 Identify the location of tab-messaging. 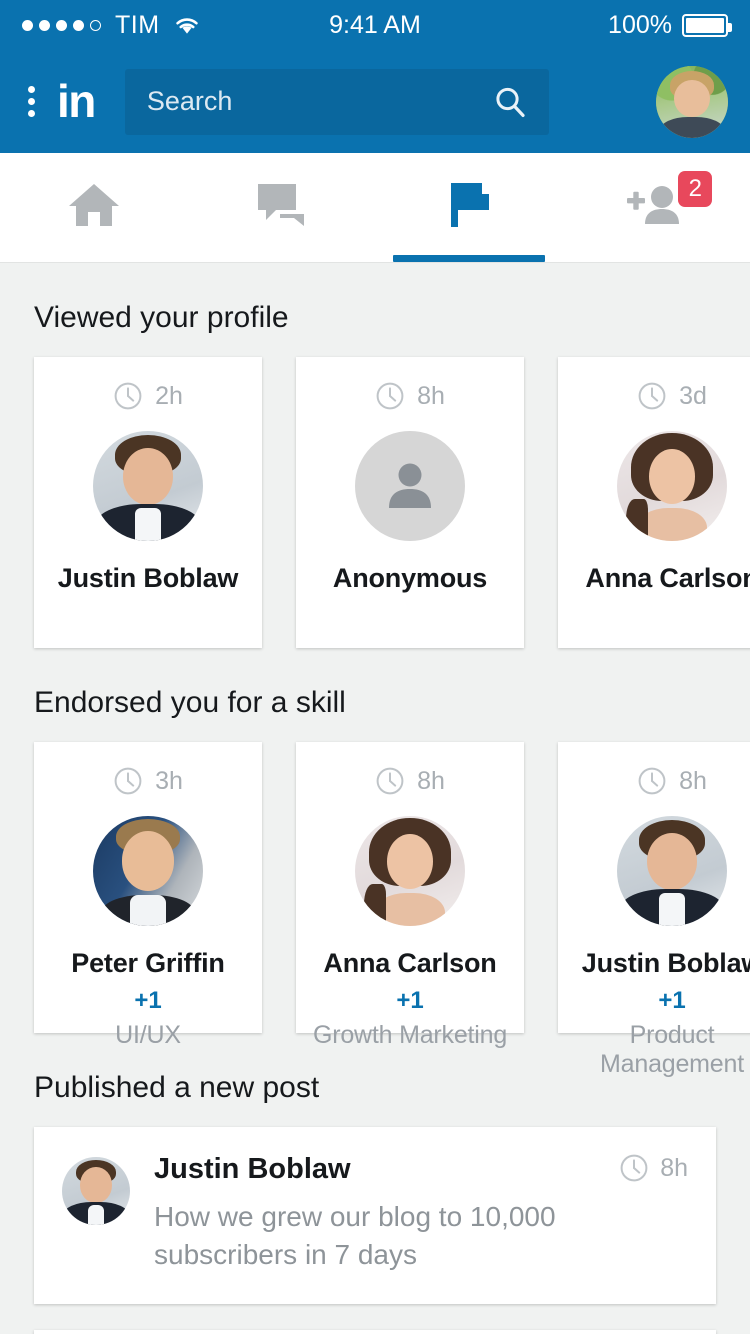
(282, 207).